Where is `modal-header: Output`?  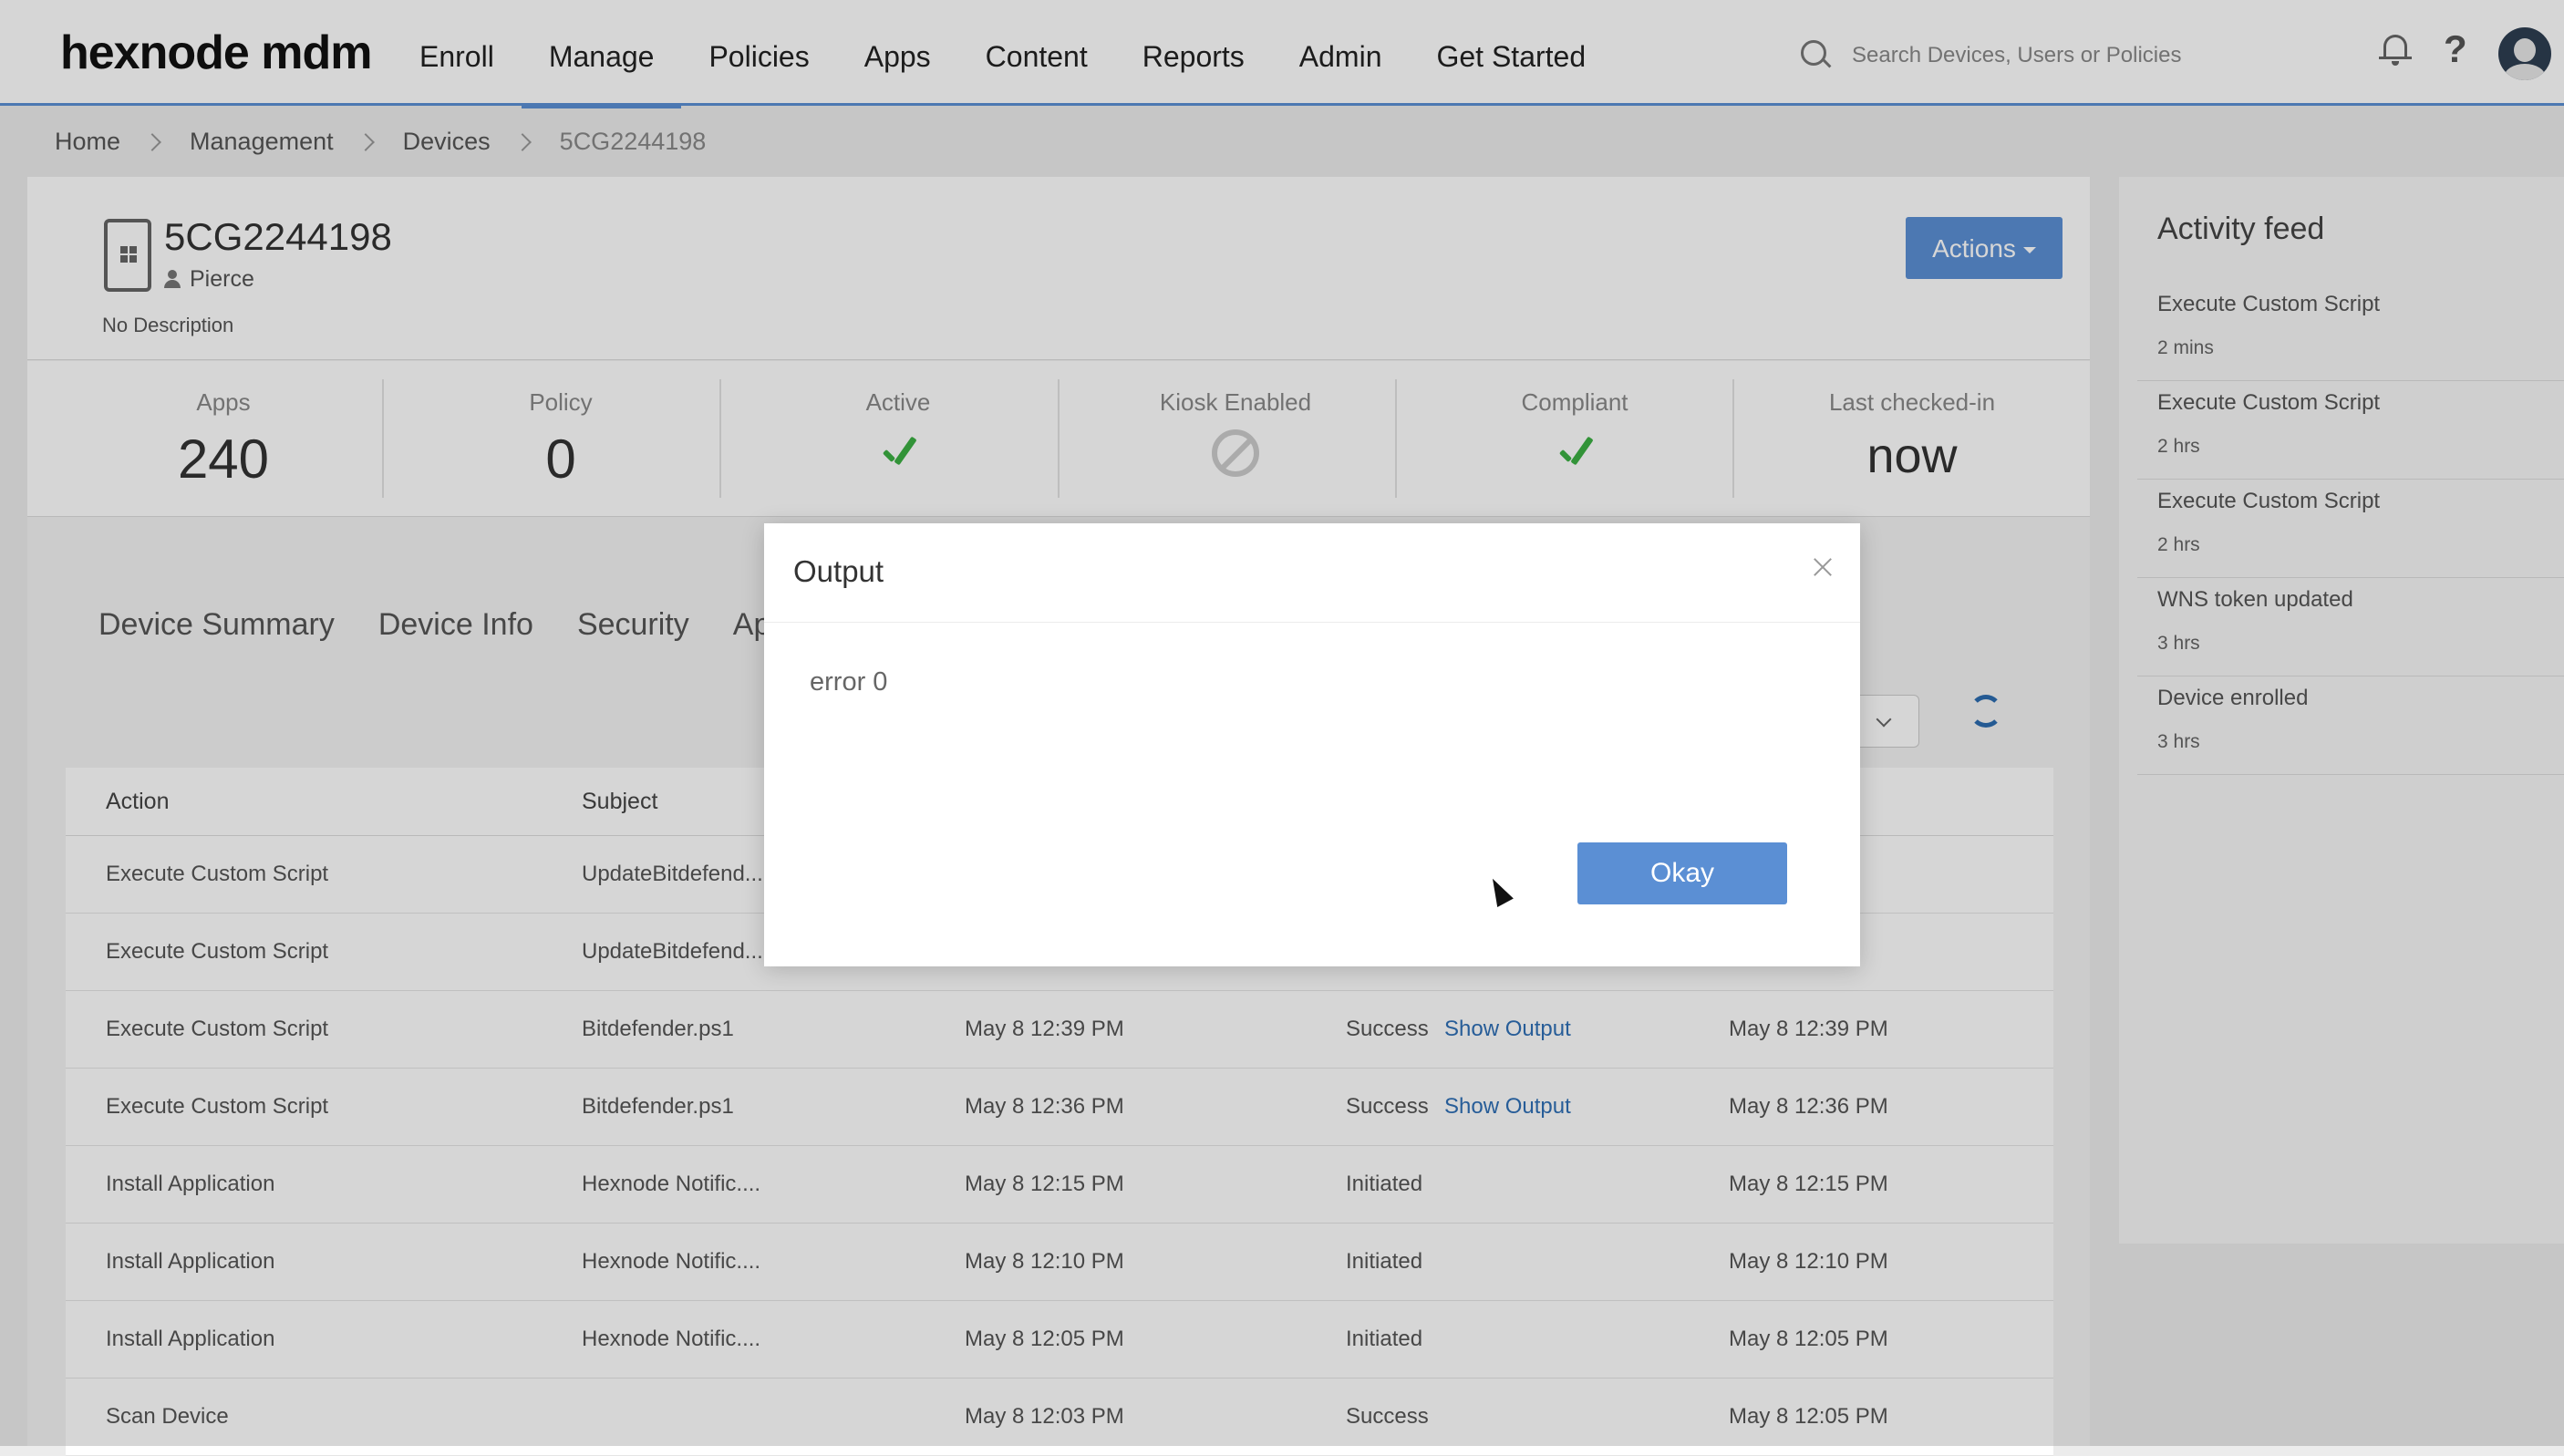 modal-header: Output is located at coordinates (1312, 573).